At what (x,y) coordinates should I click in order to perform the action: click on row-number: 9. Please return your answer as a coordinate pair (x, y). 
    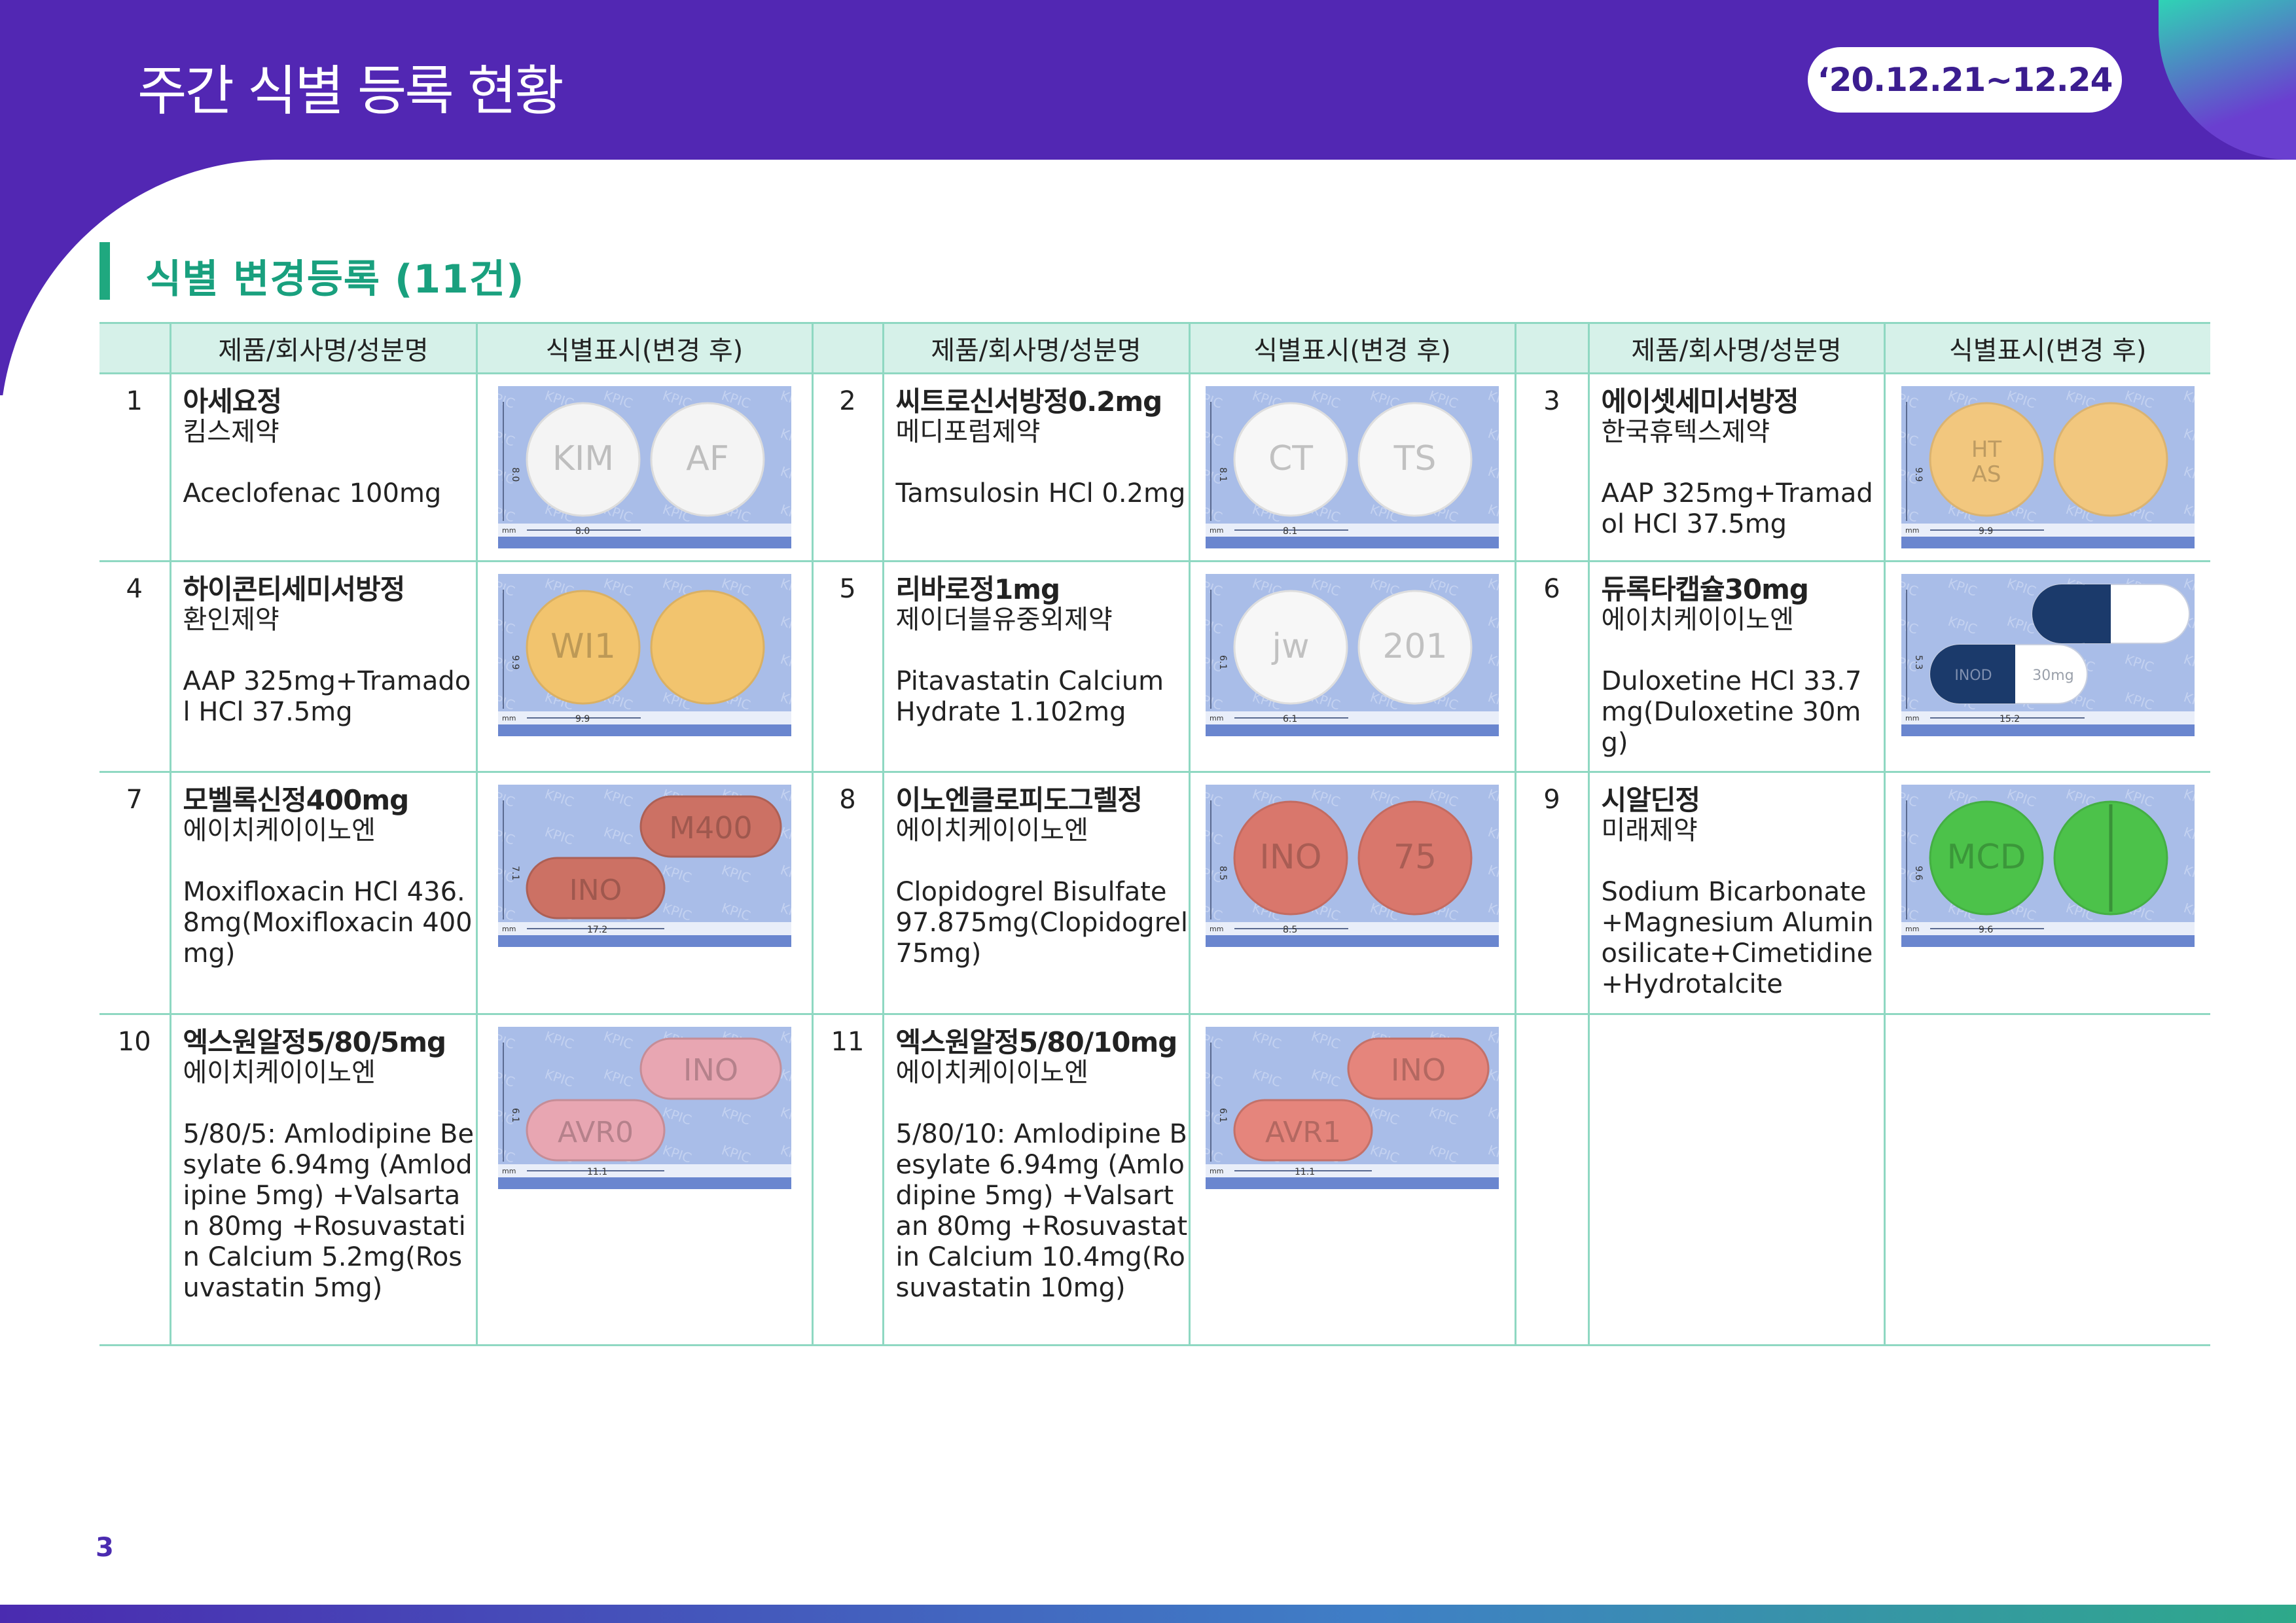
    Looking at the image, I should click on (1551, 893).